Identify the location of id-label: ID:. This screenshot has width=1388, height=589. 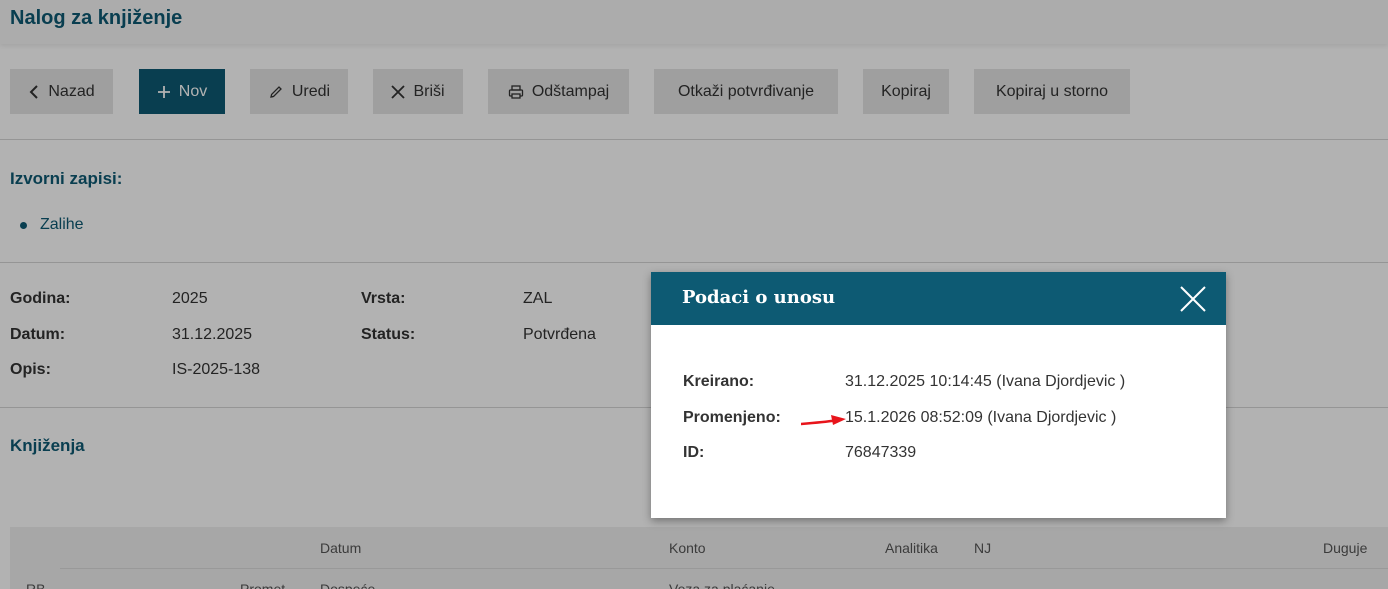
(694, 452).